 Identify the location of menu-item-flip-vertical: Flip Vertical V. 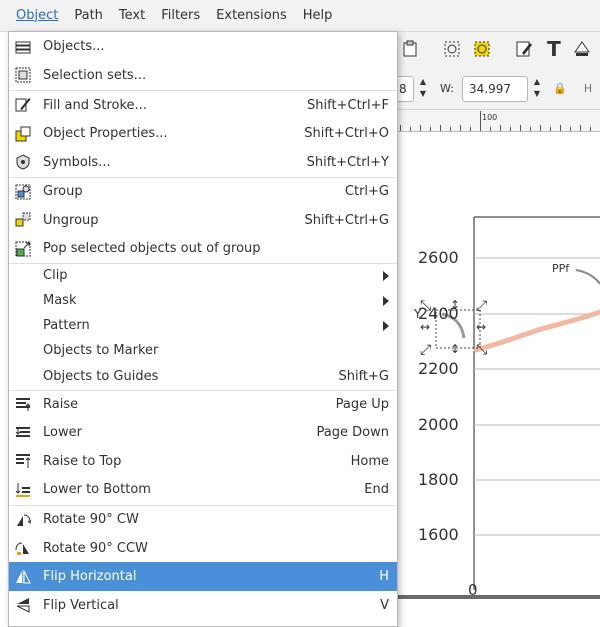
(203, 605).